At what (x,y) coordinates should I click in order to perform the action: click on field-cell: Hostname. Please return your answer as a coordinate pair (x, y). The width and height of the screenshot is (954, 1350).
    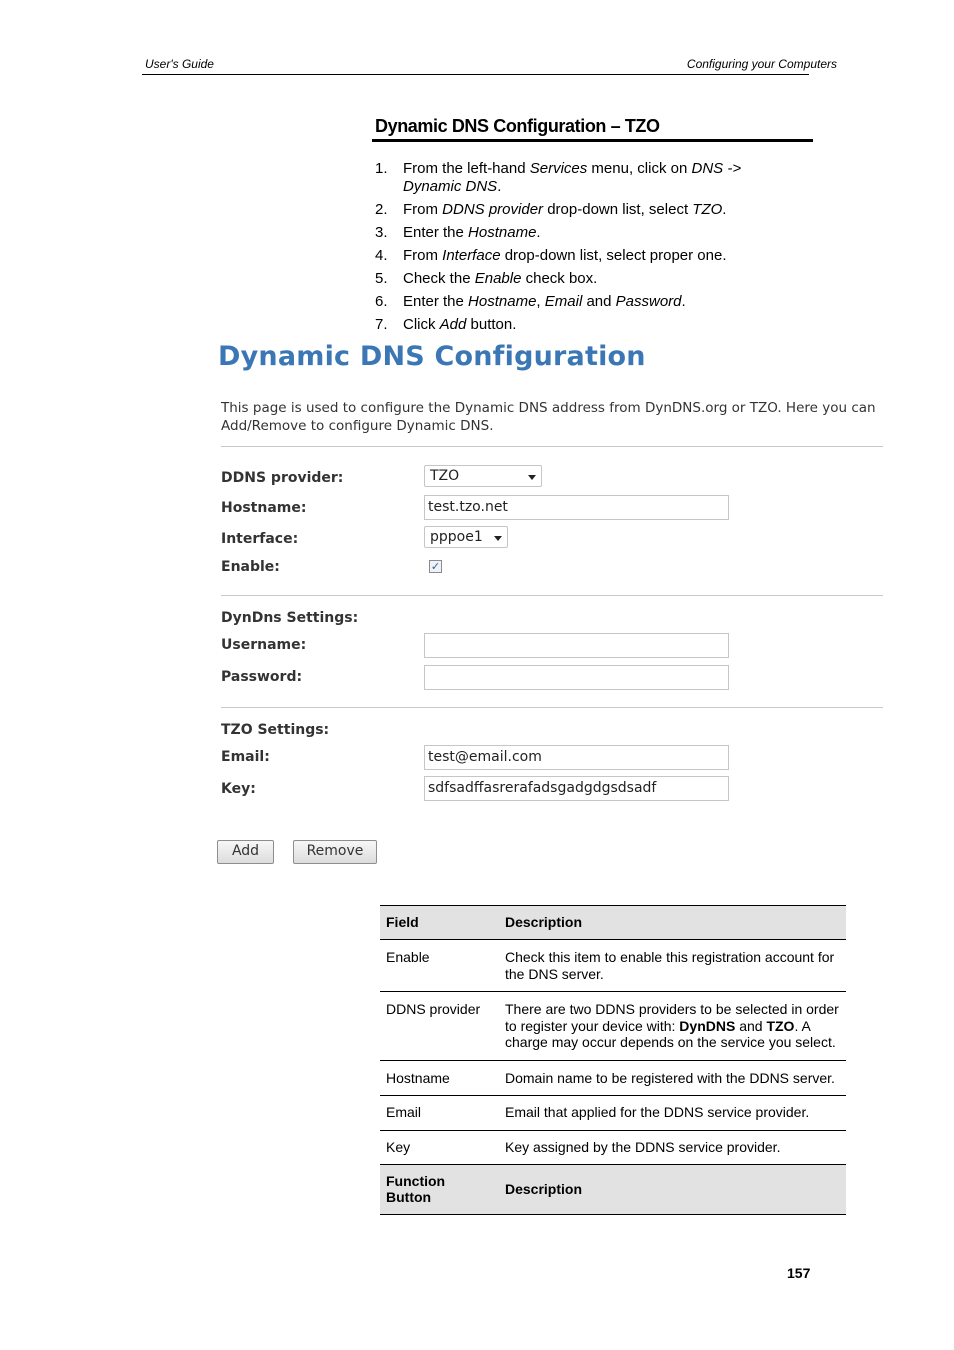
    Looking at the image, I should click on (439, 1078).